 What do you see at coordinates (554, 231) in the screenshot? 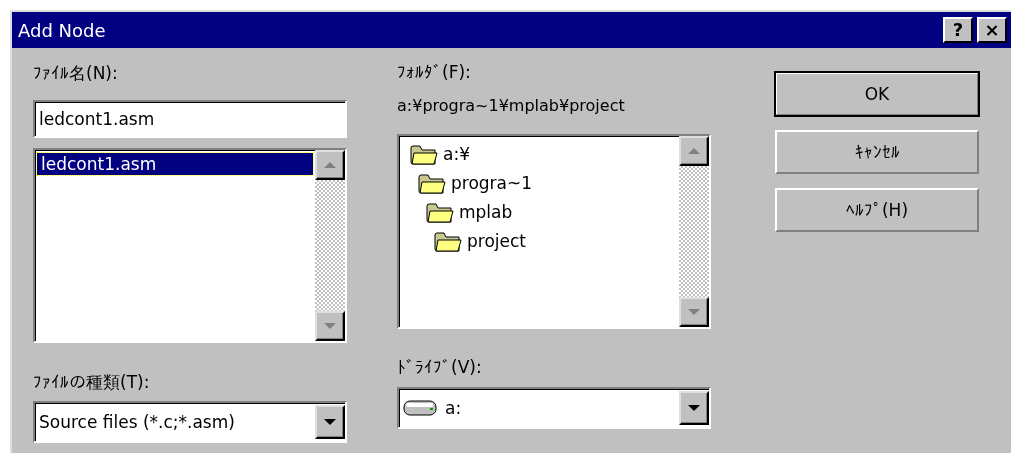
I see `folder-list: a:¥ progra~1 mplab project` at bounding box center [554, 231].